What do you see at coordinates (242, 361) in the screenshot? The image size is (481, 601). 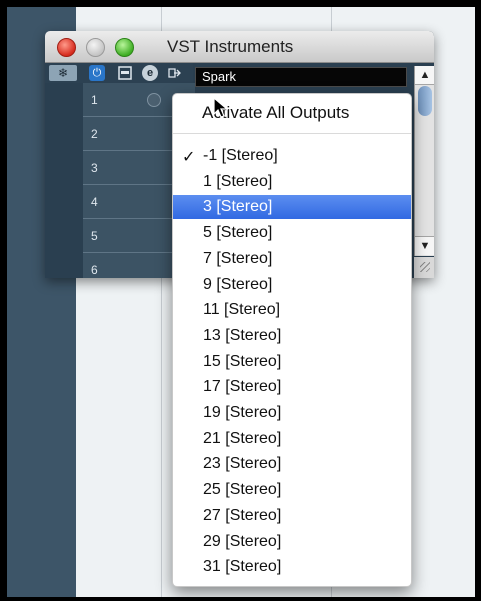 I see `menu-item-label: 15 [Stereo]` at bounding box center [242, 361].